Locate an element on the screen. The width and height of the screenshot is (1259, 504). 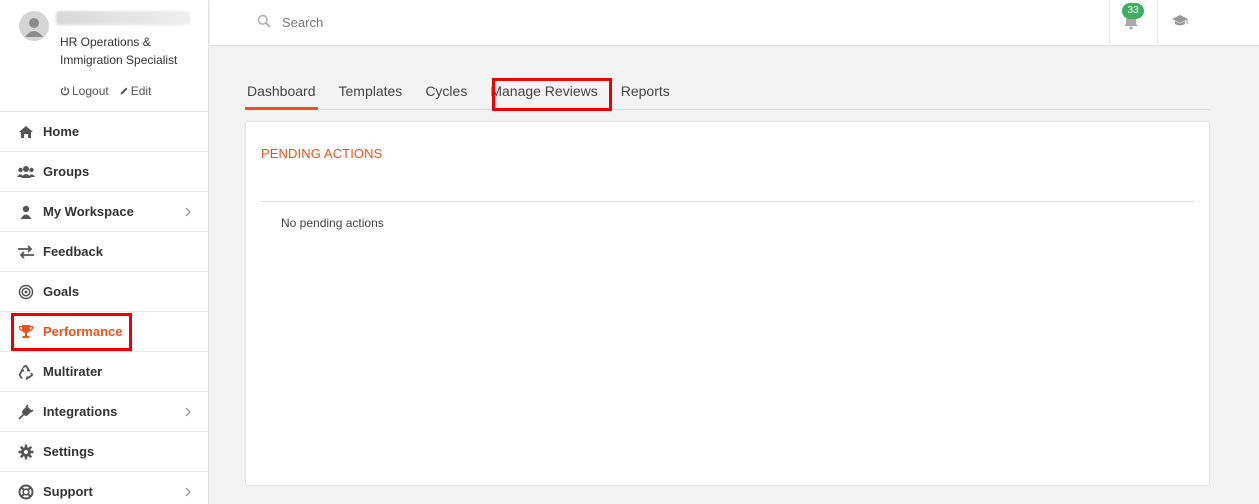
panel-divider is located at coordinates (727, 201).